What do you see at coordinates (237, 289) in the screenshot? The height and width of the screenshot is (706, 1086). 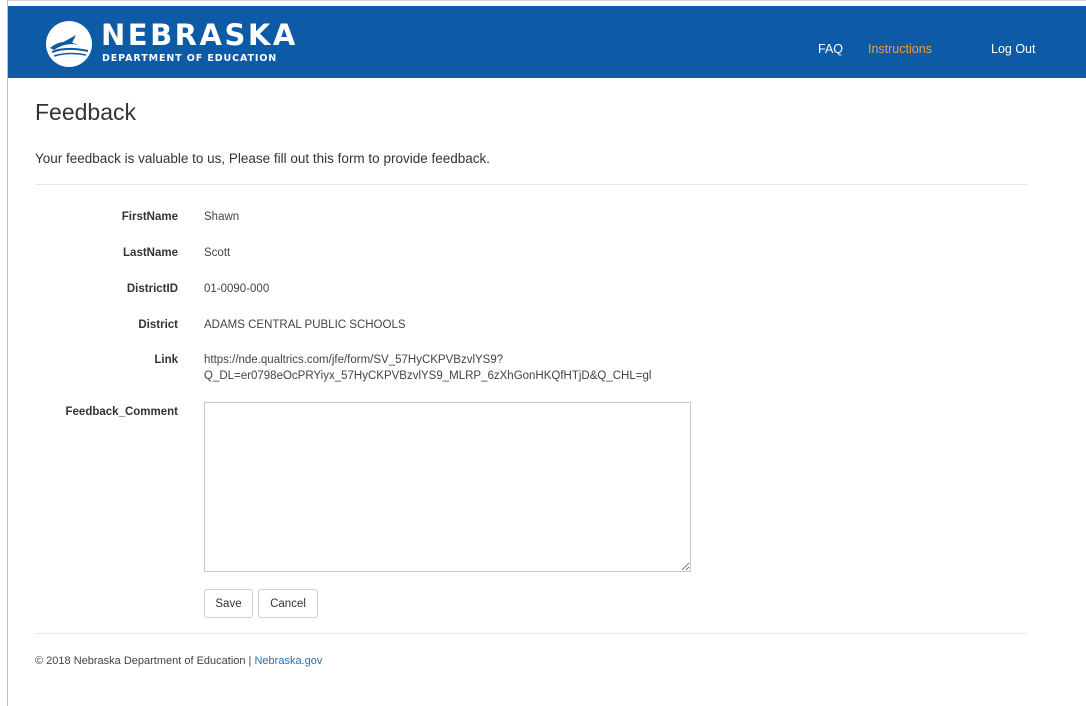 I see `district-id-value: 01-0090-000` at bounding box center [237, 289].